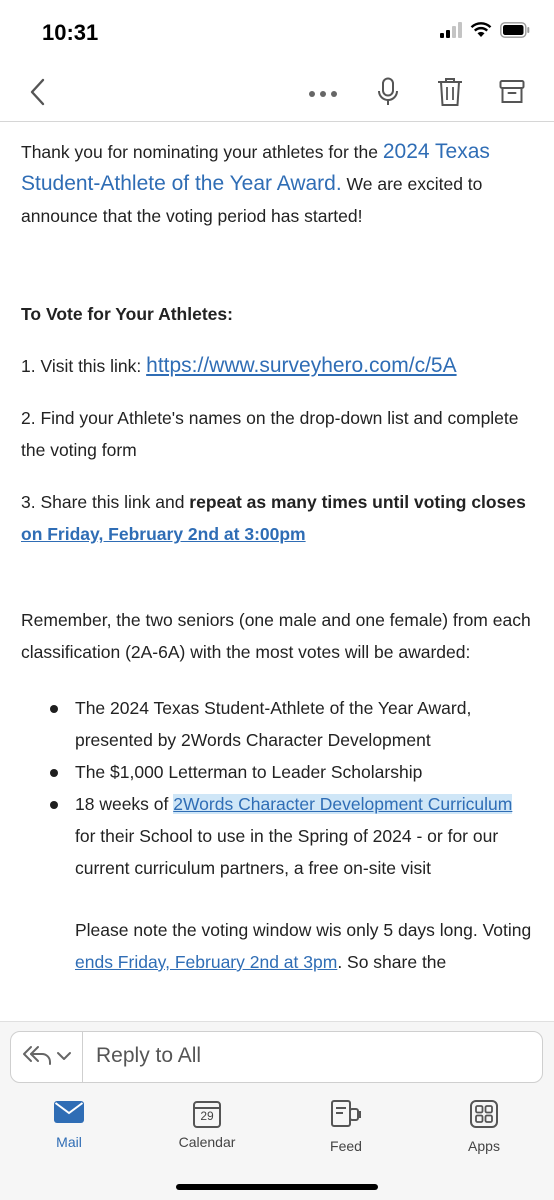 The height and width of the screenshot is (1200, 554). Describe the element at coordinates (127, 314) in the screenshot. I see `vote-heading: To Vote for Your Athletes:` at that location.